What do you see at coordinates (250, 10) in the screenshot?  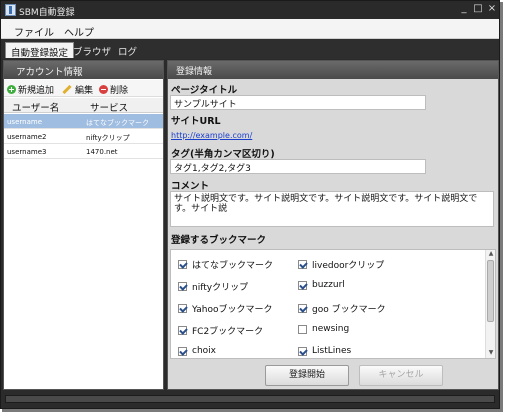 I see `title-bar: SBM自動登録 _ □ ×` at bounding box center [250, 10].